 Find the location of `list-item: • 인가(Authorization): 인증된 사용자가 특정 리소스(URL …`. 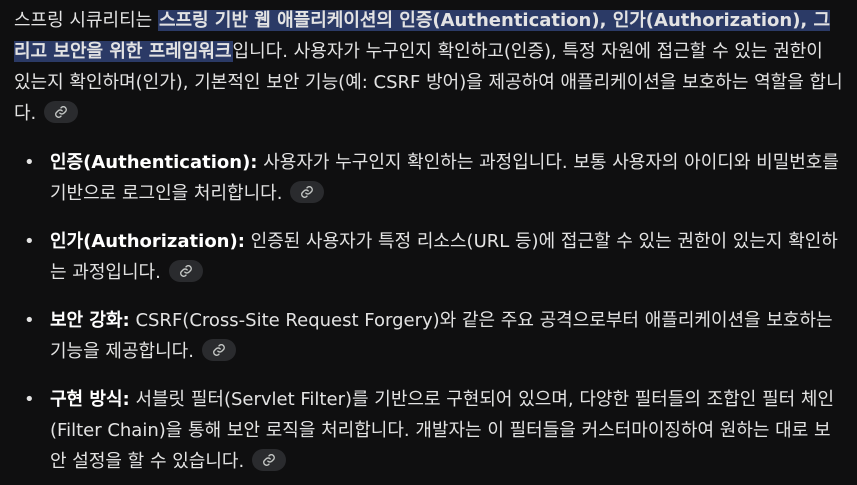

list-item: • 인가(Authorization): 인증된 사용자가 특정 리소스(URL … is located at coordinates (429, 257).